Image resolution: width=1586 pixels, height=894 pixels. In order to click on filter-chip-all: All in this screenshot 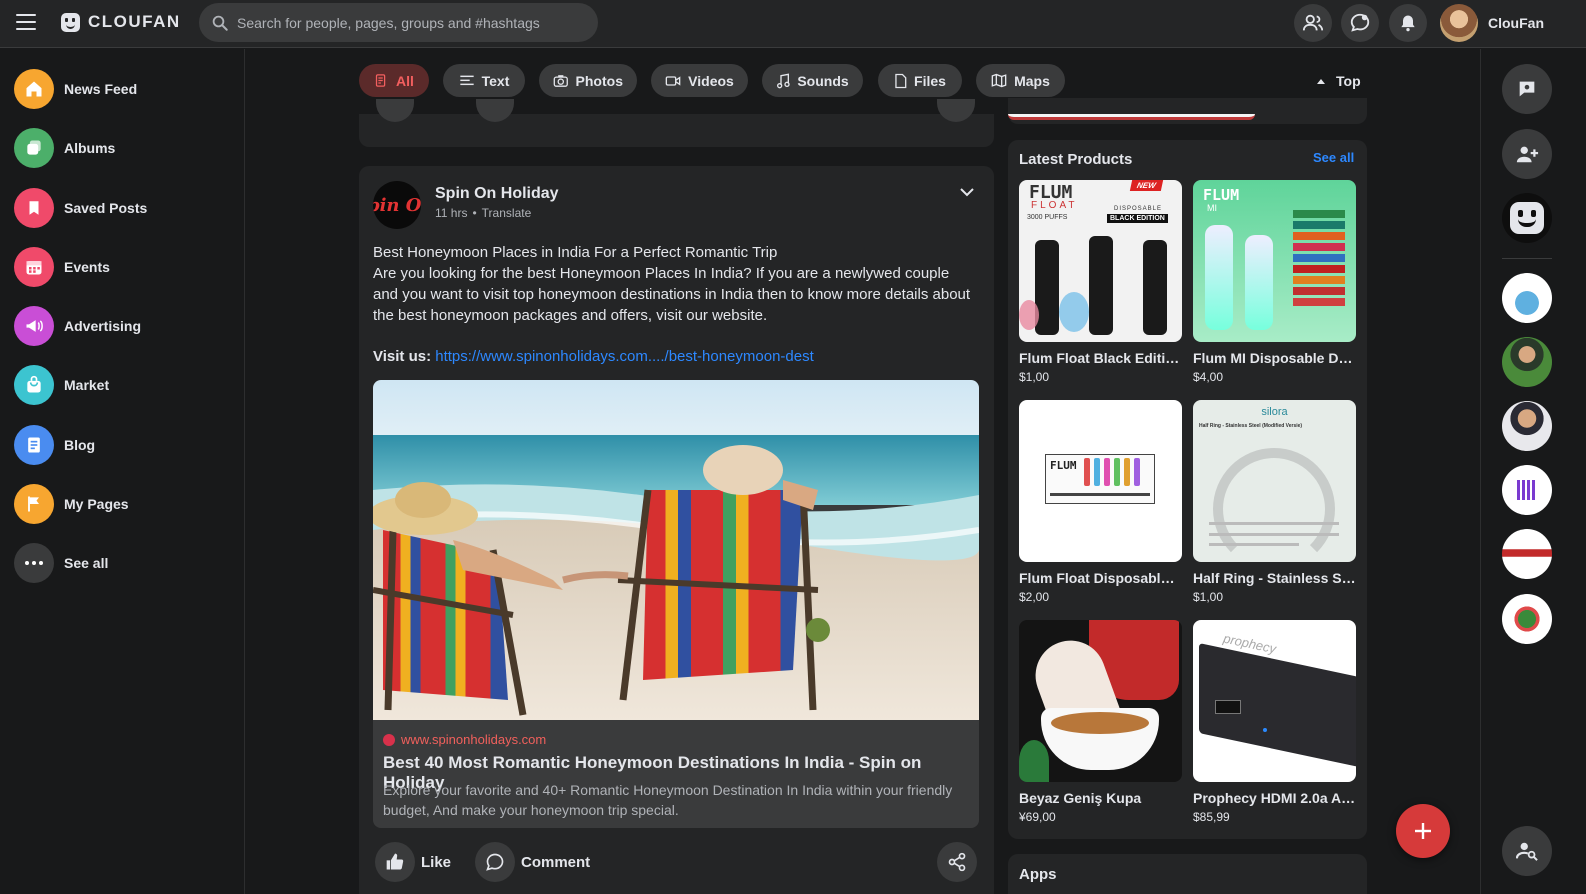, I will do `click(394, 80)`.